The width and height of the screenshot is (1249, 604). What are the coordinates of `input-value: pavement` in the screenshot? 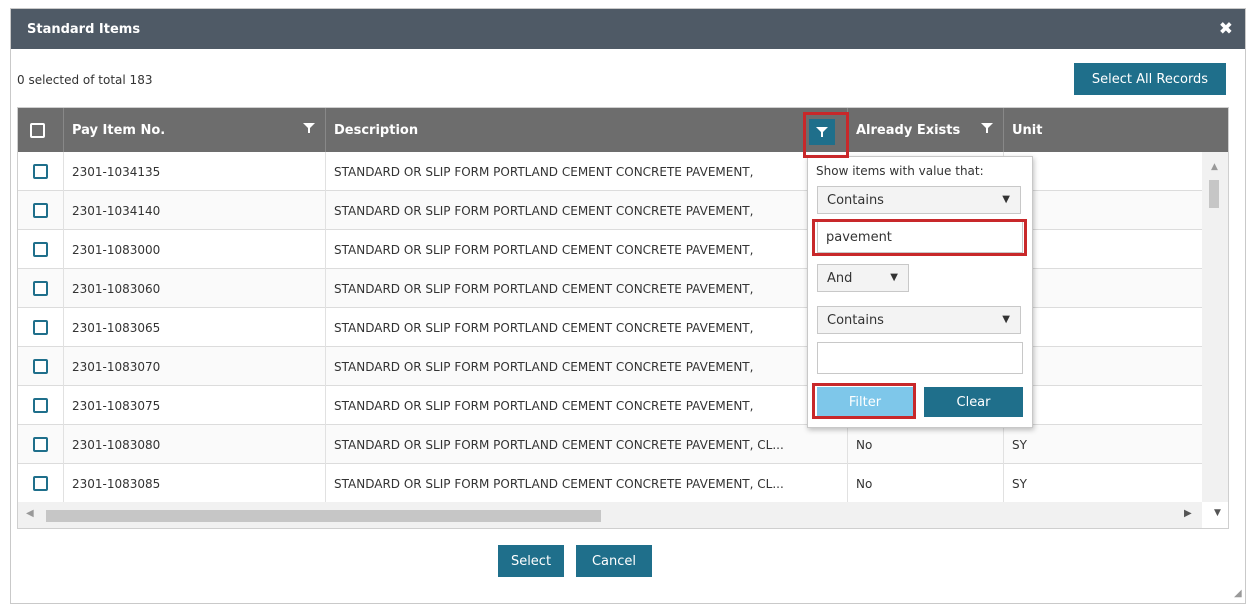 It's located at (859, 237).